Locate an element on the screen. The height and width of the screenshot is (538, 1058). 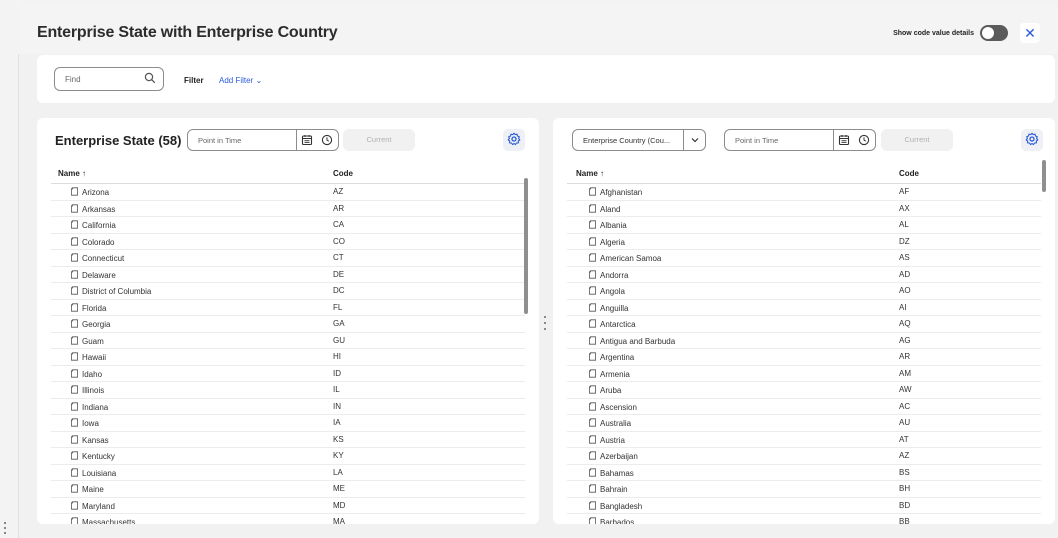
table-row: American Samoa AS is located at coordinates (804, 258).